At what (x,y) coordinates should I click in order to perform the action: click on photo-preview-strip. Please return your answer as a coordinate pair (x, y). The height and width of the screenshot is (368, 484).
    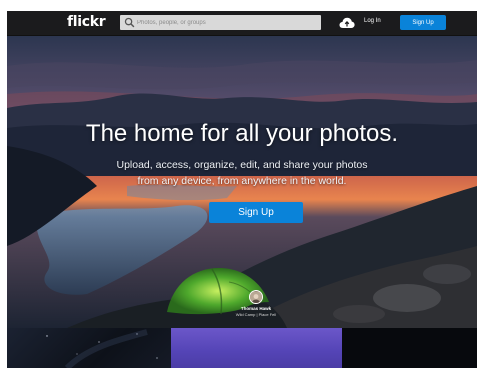
    Looking at the image, I should click on (242, 348).